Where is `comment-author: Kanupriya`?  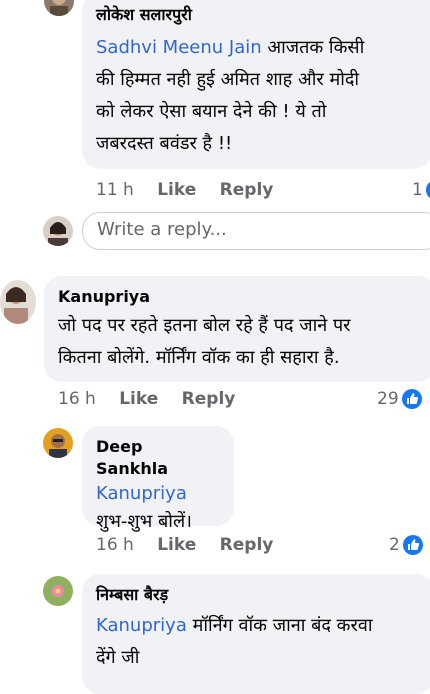
comment-author: Kanupriya is located at coordinates (240, 297).